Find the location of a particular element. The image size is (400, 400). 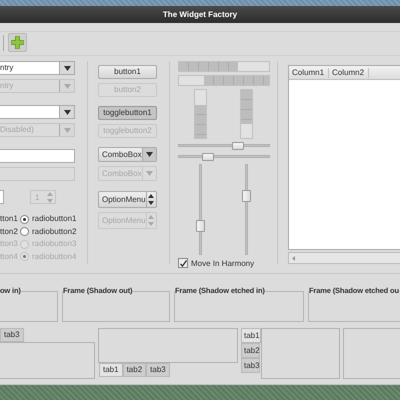

checkbox is located at coordinates (183, 263).